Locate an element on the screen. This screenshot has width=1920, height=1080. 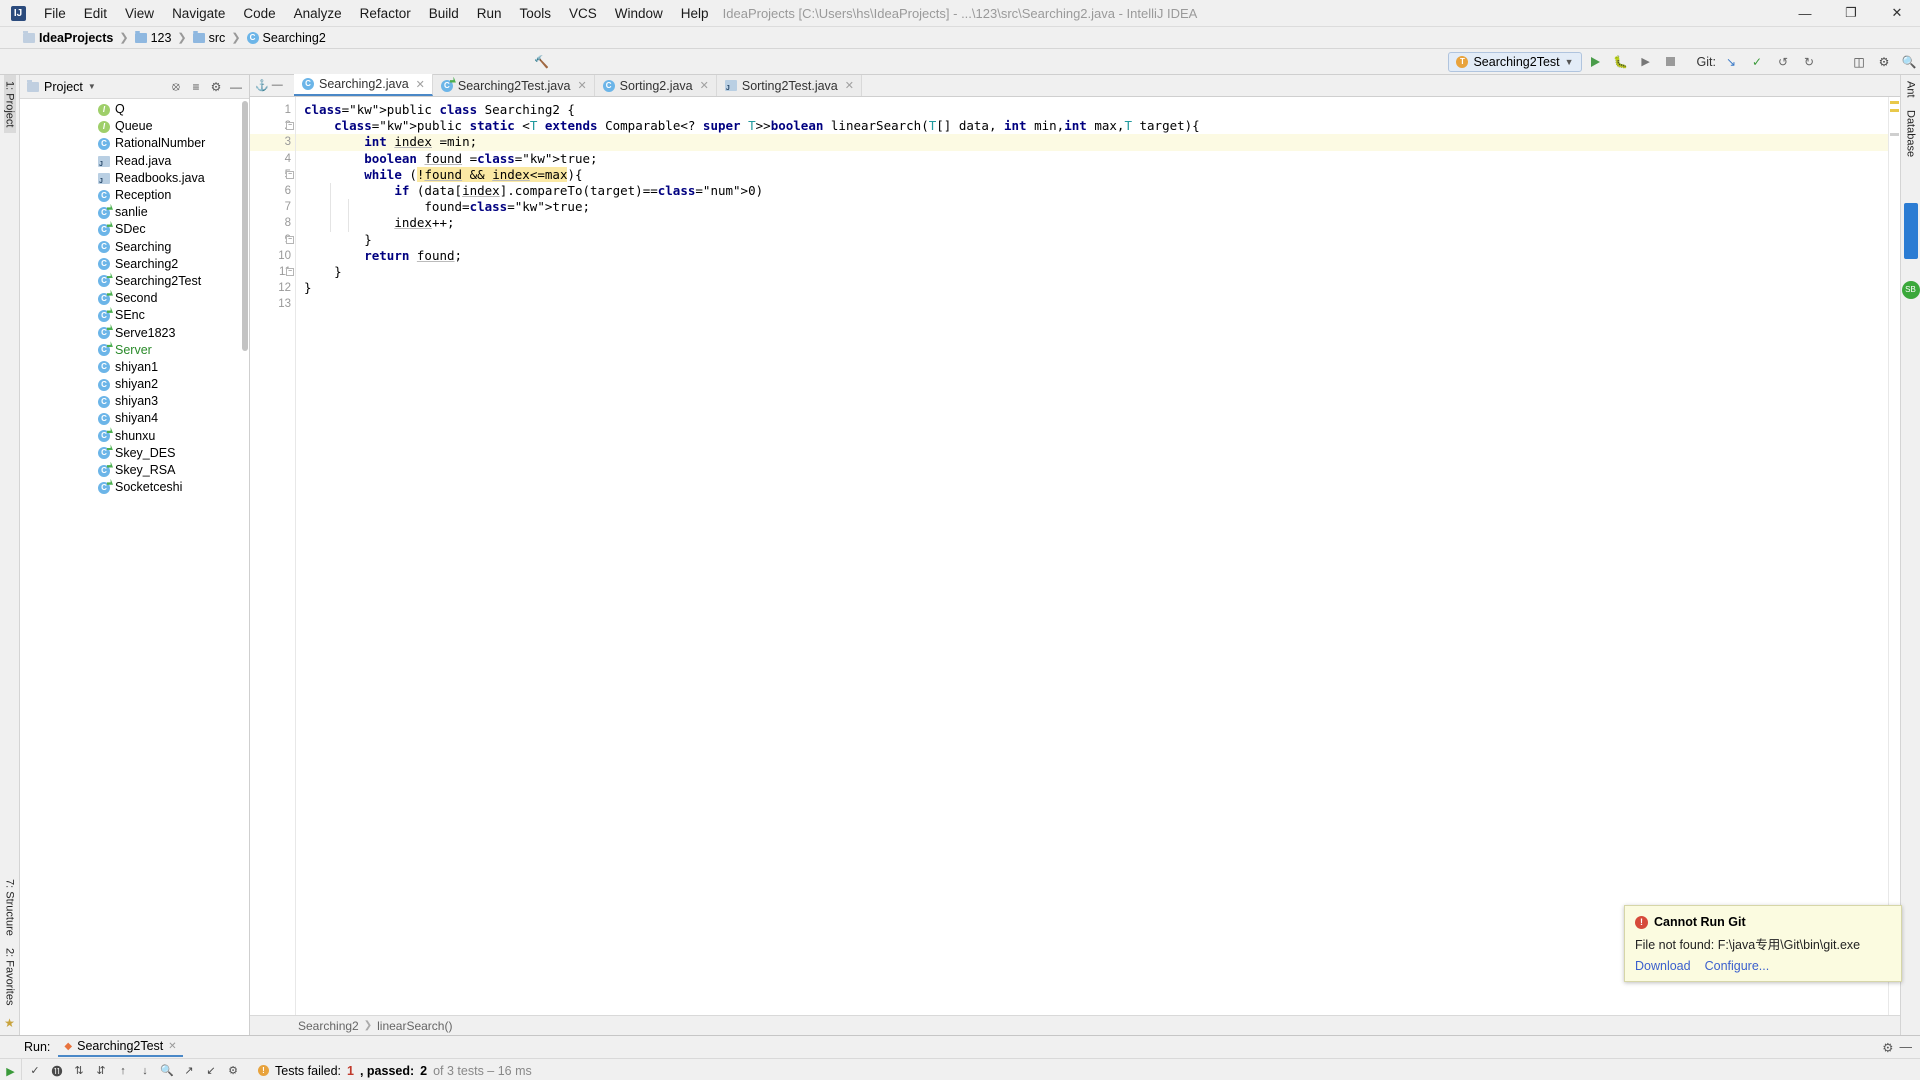
settings-gear-icon: ⚙ is located at coordinates (1884, 62).